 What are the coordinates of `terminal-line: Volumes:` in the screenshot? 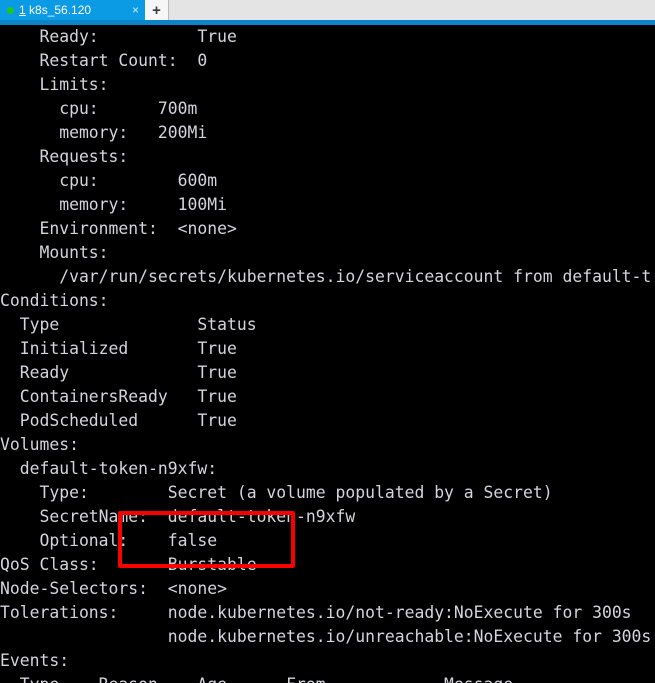 It's located at (39, 444).